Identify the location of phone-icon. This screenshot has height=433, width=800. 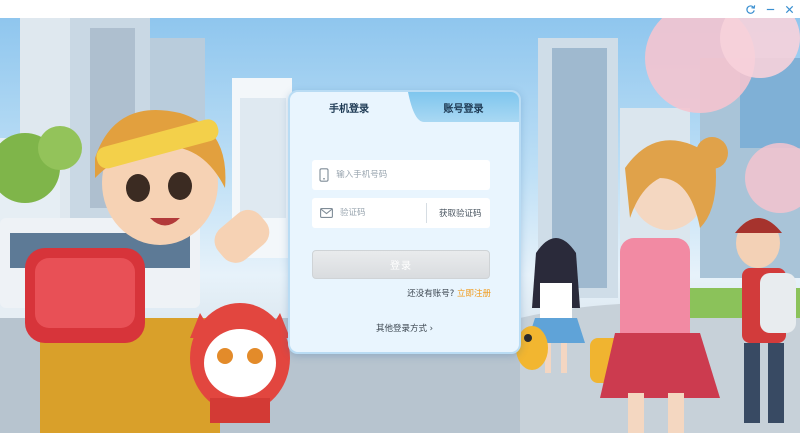
(324, 175).